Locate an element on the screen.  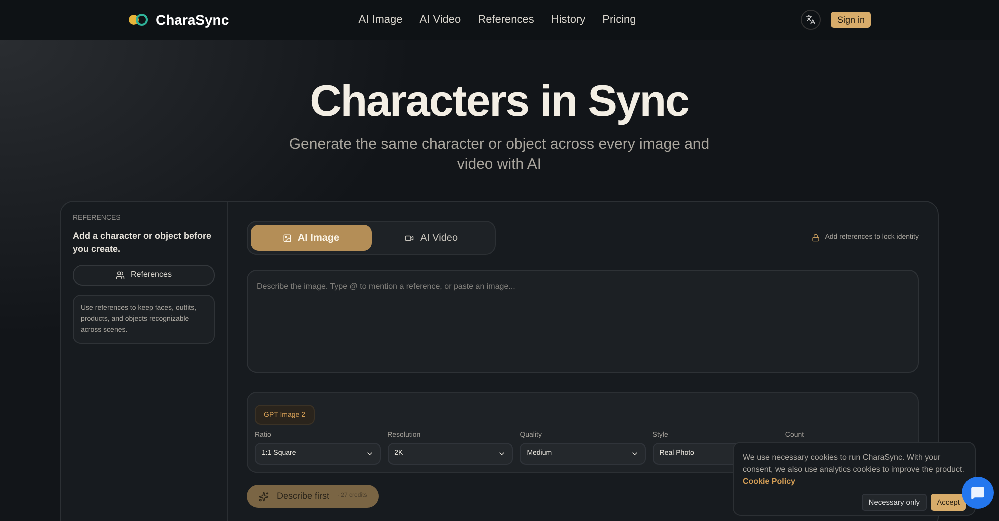
chat-button is located at coordinates (978, 493).